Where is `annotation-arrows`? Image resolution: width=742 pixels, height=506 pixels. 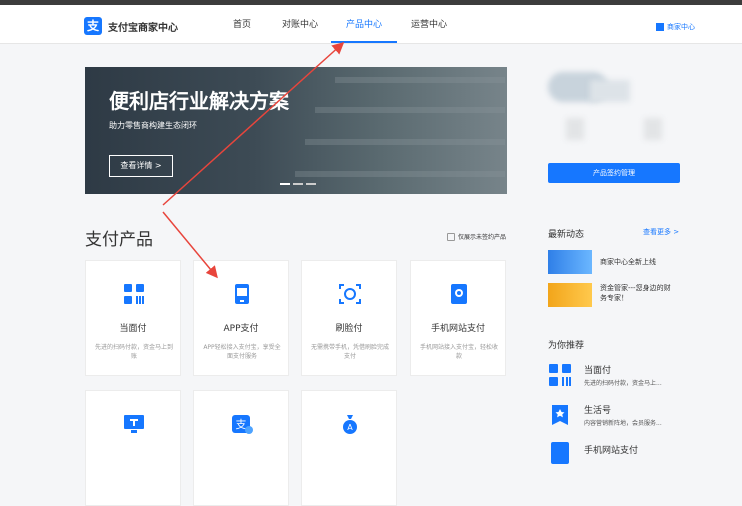
annotation-arrows is located at coordinates (253, 160).